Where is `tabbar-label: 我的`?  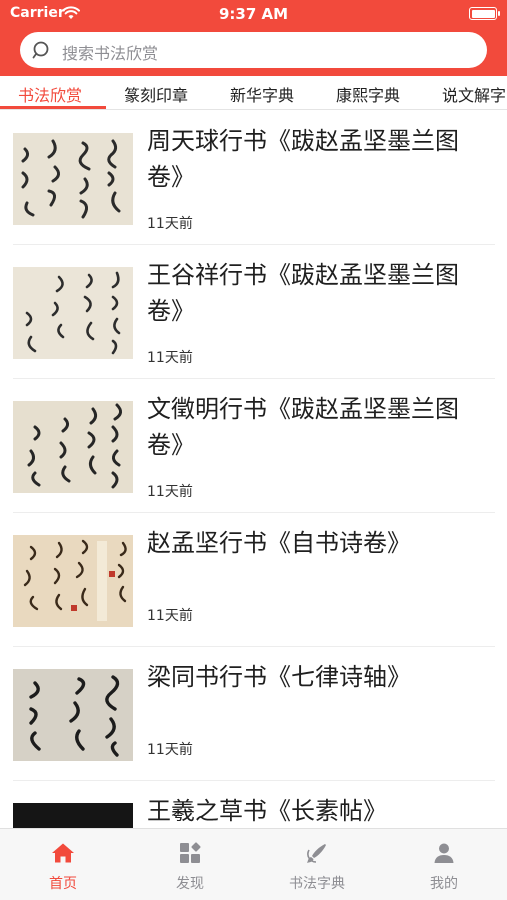 tabbar-label: 我的 is located at coordinates (444, 884).